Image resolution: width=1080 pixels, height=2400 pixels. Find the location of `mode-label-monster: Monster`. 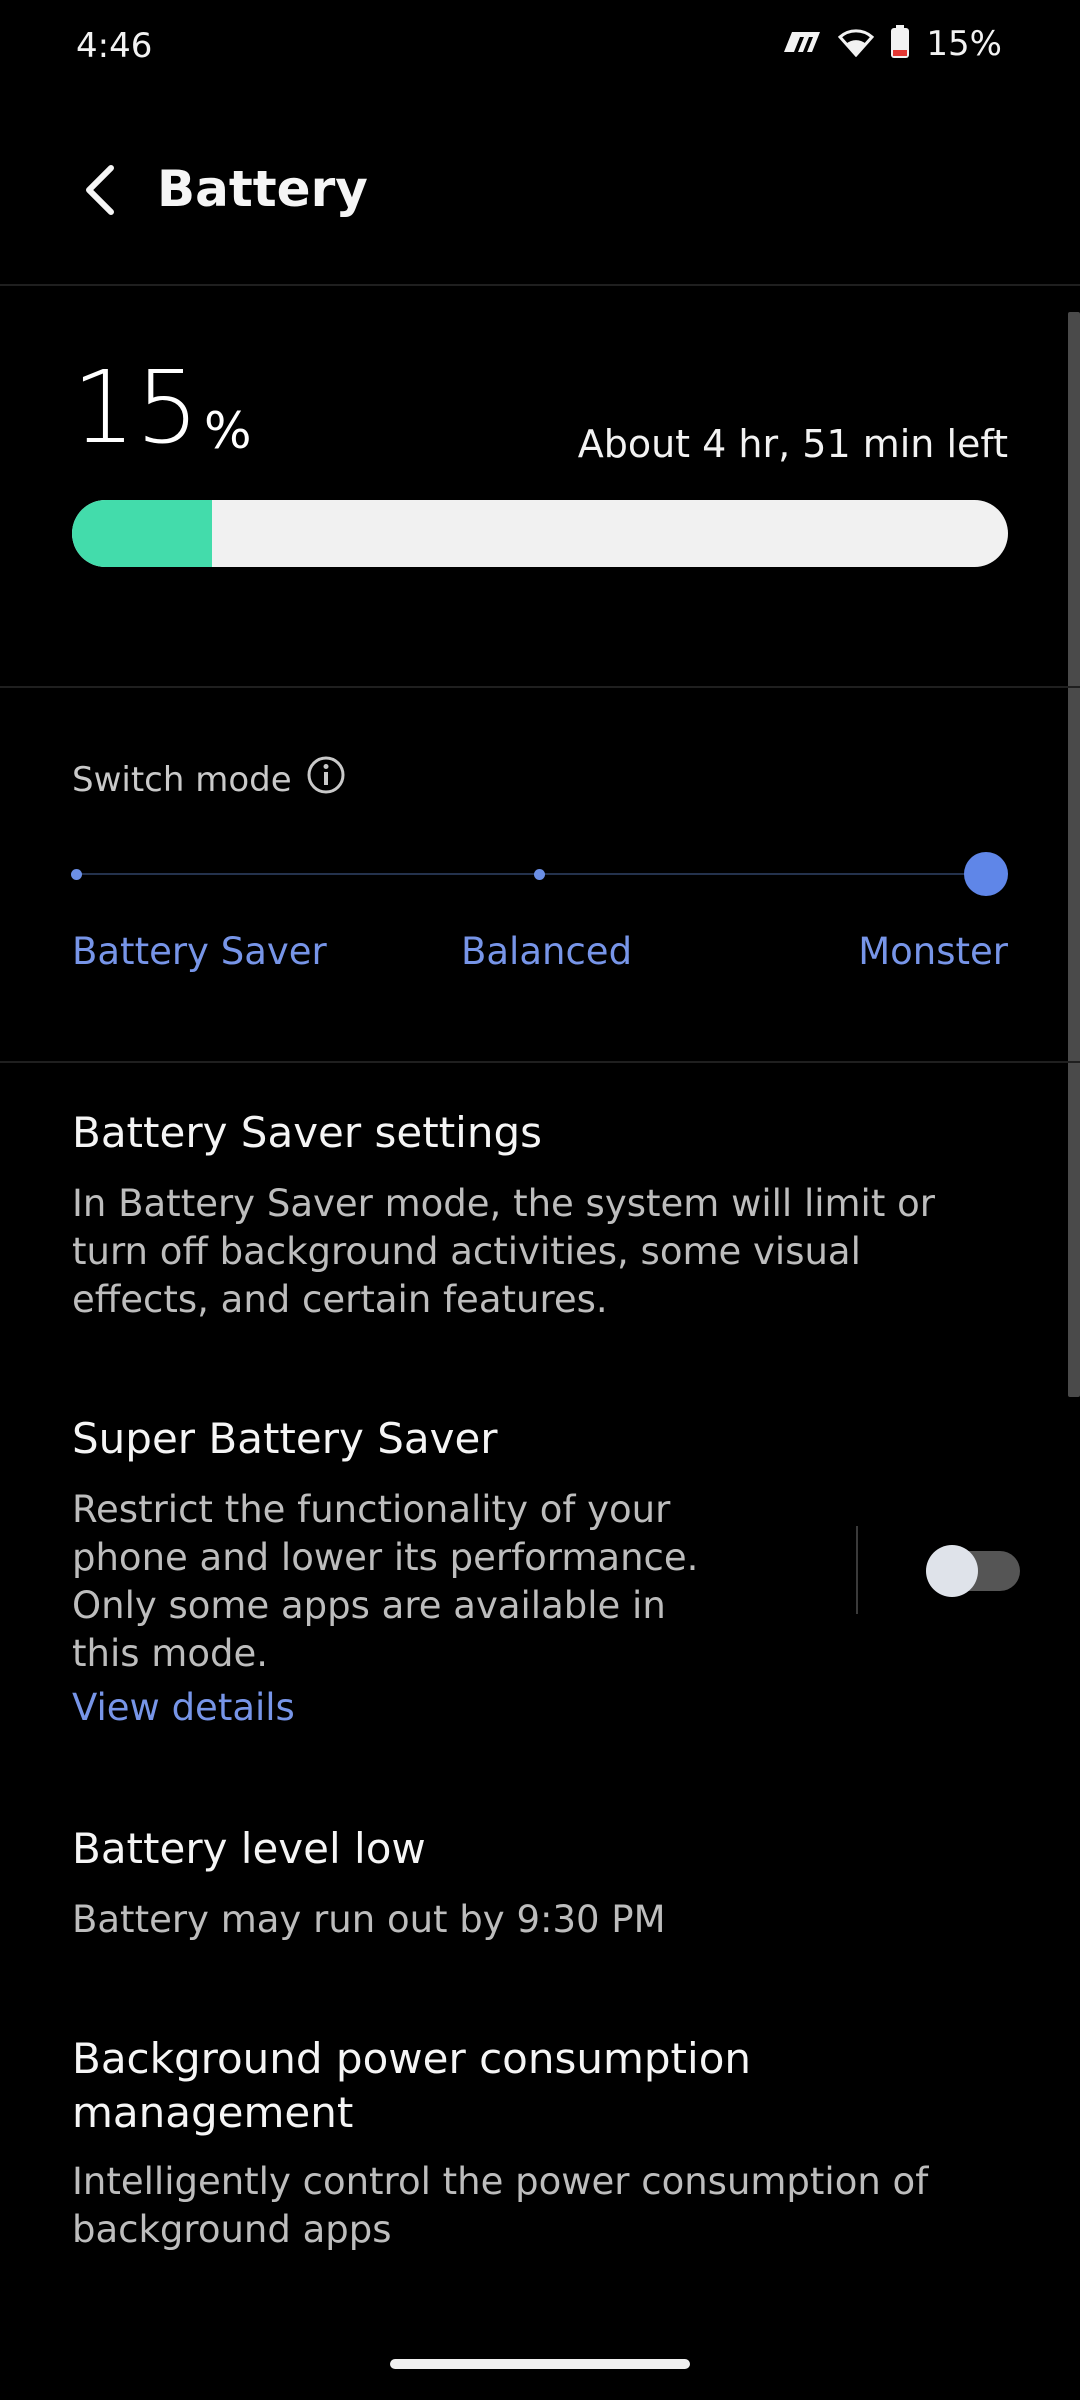

mode-label-monster: Monster is located at coordinates (933, 951).